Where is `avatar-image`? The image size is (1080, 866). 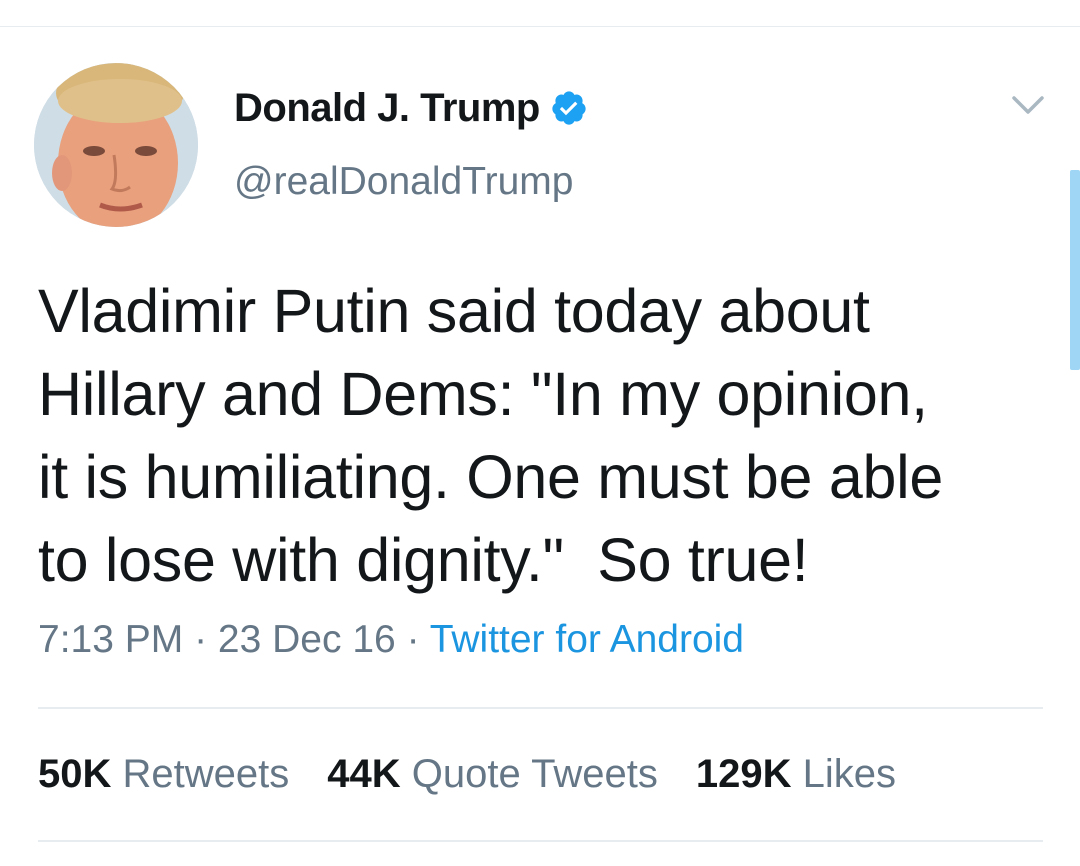
avatar-image is located at coordinates (116, 145).